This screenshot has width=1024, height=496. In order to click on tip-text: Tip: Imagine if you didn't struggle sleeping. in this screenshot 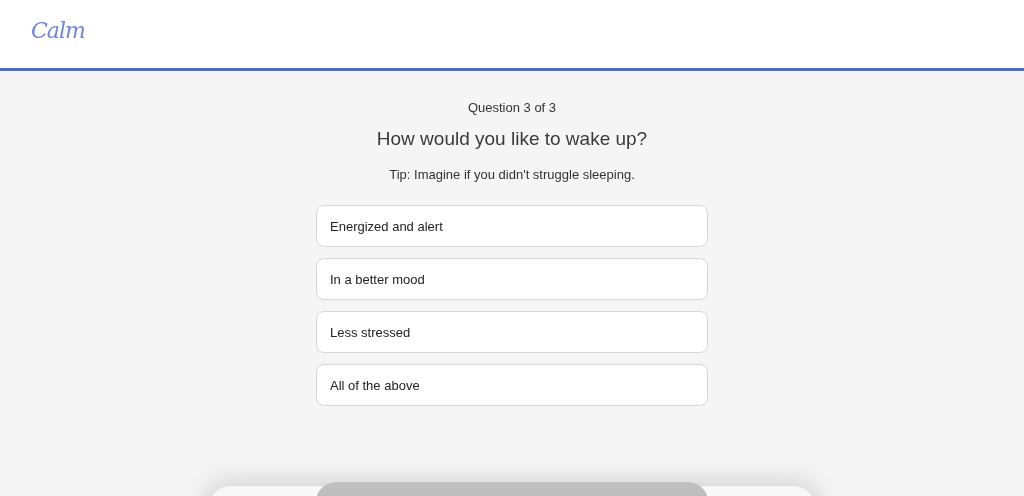, I will do `click(512, 174)`.